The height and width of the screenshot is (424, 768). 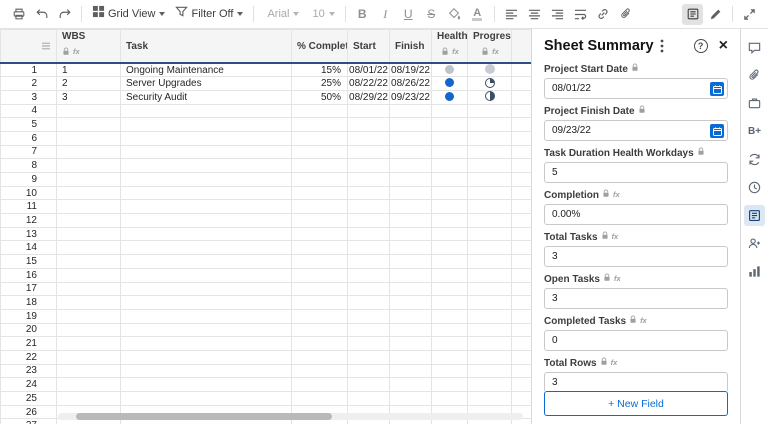 I want to click on underline-button: U, so click(x=408, y=14).